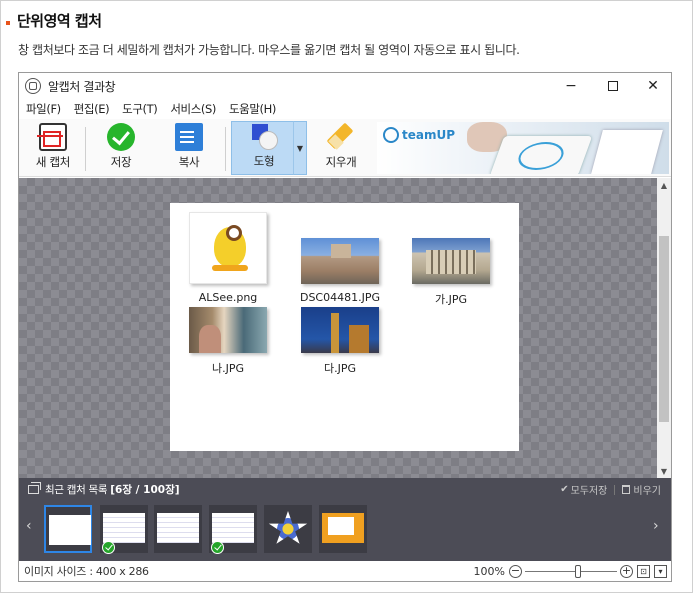 This screenshot has width=693, height=593. What do you see at coordinates (345, 86) in the screenshot?
I see `window-titlebar: 알캡처 결과창 − ✕` at bounding box center [345, 86].